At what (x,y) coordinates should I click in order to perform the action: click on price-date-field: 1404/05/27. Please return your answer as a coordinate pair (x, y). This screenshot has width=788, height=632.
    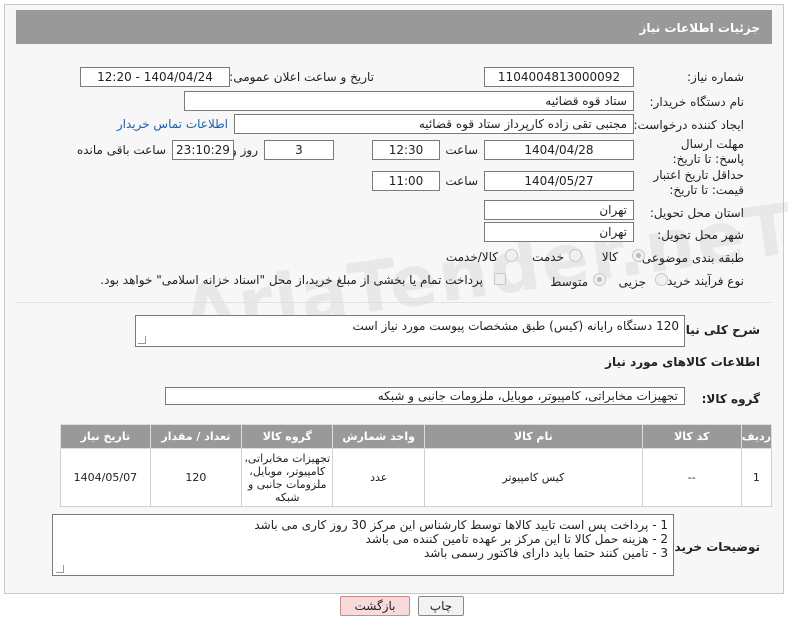
    Looking at the image, I should click on (559, 181).